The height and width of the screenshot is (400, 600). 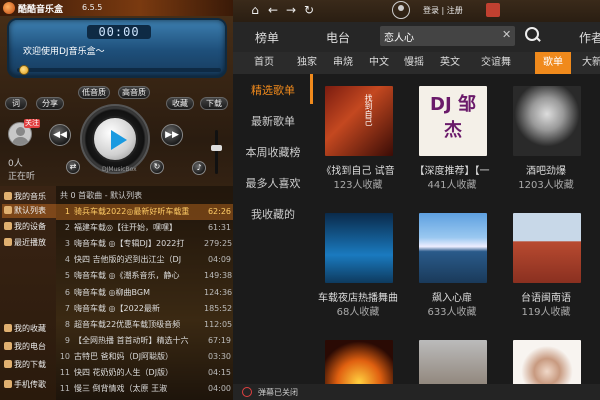 What do you see at coordinates (216, 148) in the screenshot?
I see `volume-knob` at bounding box center [216, 148].